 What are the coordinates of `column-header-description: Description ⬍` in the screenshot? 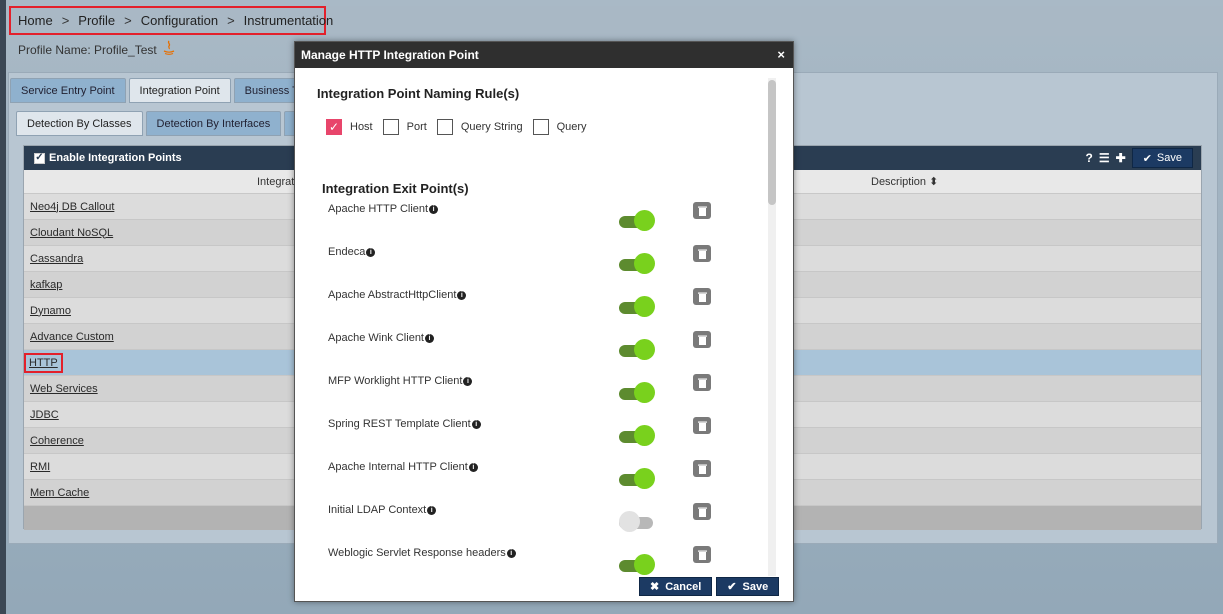 It's located at (904, 181).